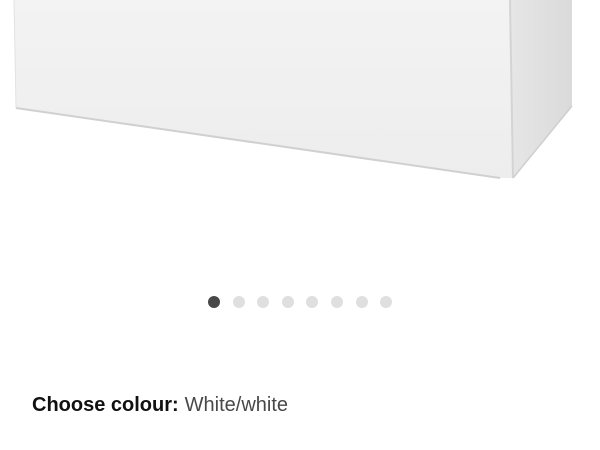 Image resolution: width=600 pixels, height=450 pixels. What do you see at coordinates (236, 405) in the screenshot?
I see `colour-value: White/white` at bounding box center [236, 405].